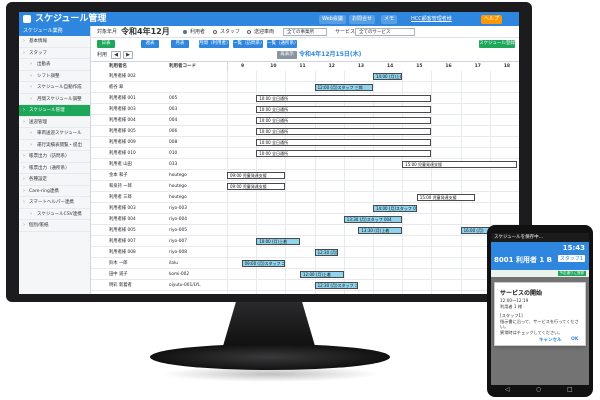 This screenshot has height=400, width=600. Describe the element at coordinates (122, 153) in the screenshot. I see `user-name-cell: 利用者様 010` at that location.